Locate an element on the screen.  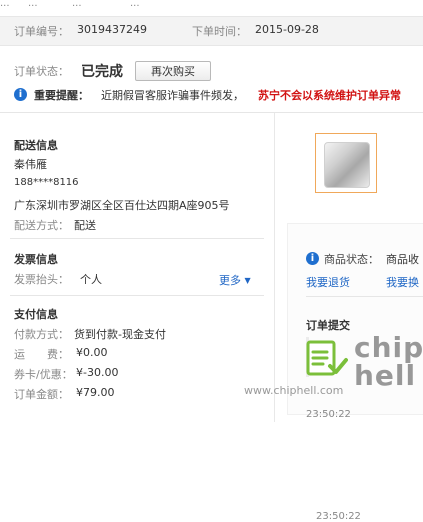
invoice-header-label: 发票抬头： is located at coordinates (41, 279).